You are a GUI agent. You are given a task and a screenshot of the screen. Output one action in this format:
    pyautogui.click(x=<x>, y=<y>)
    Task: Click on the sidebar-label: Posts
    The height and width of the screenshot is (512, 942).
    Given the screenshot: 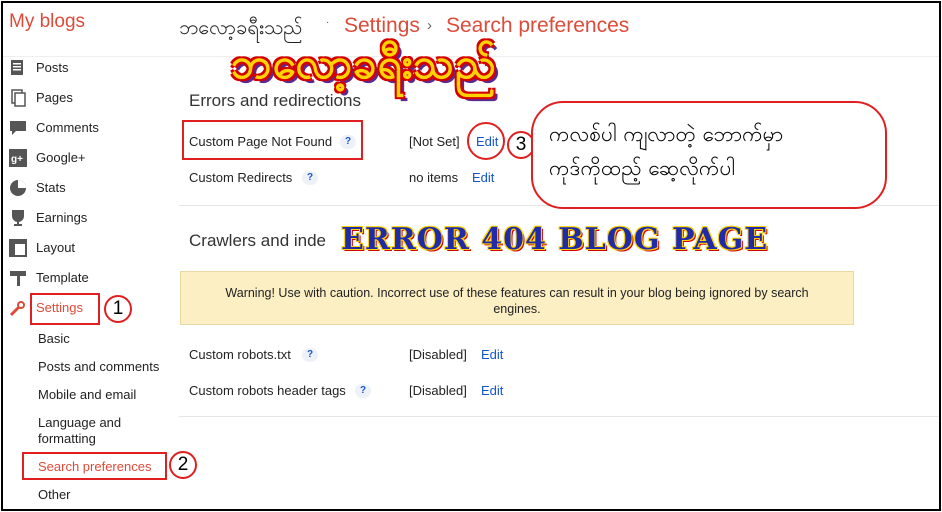 What is the action you would take?
    pyautogui.click(x=52, y=67)
    